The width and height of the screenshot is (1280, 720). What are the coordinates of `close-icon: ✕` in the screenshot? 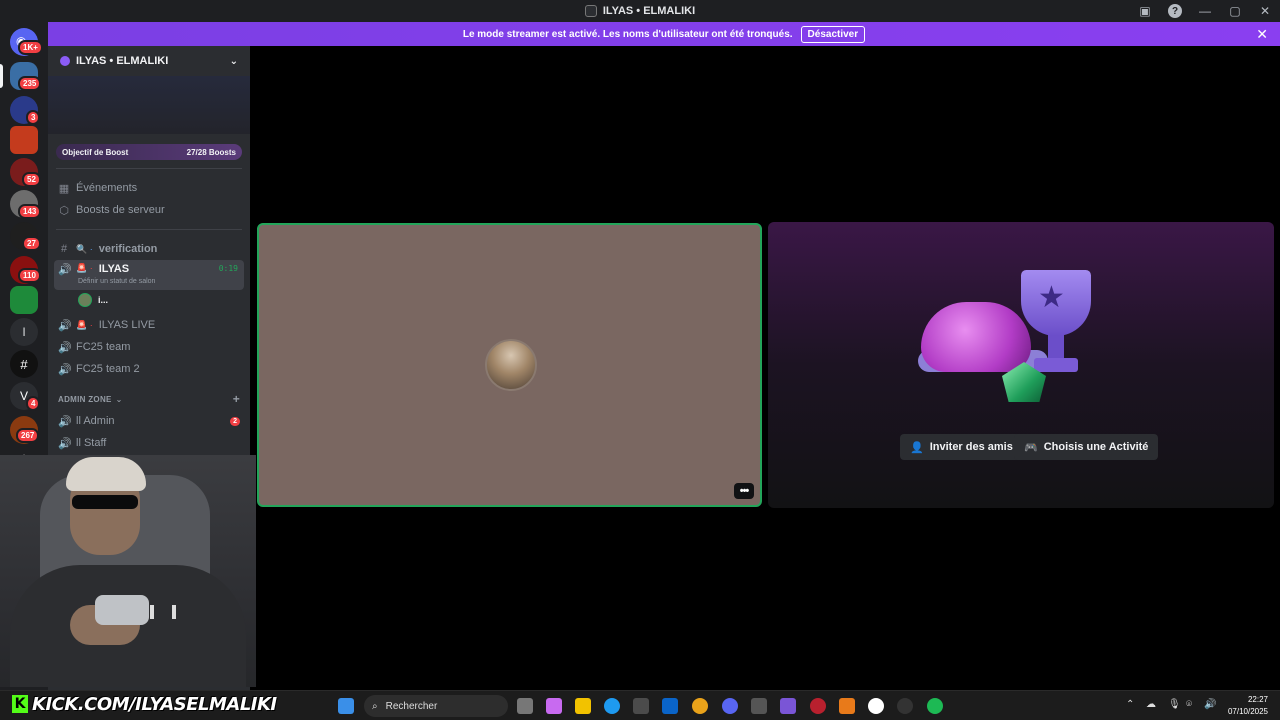 It's located at (1262, 34).